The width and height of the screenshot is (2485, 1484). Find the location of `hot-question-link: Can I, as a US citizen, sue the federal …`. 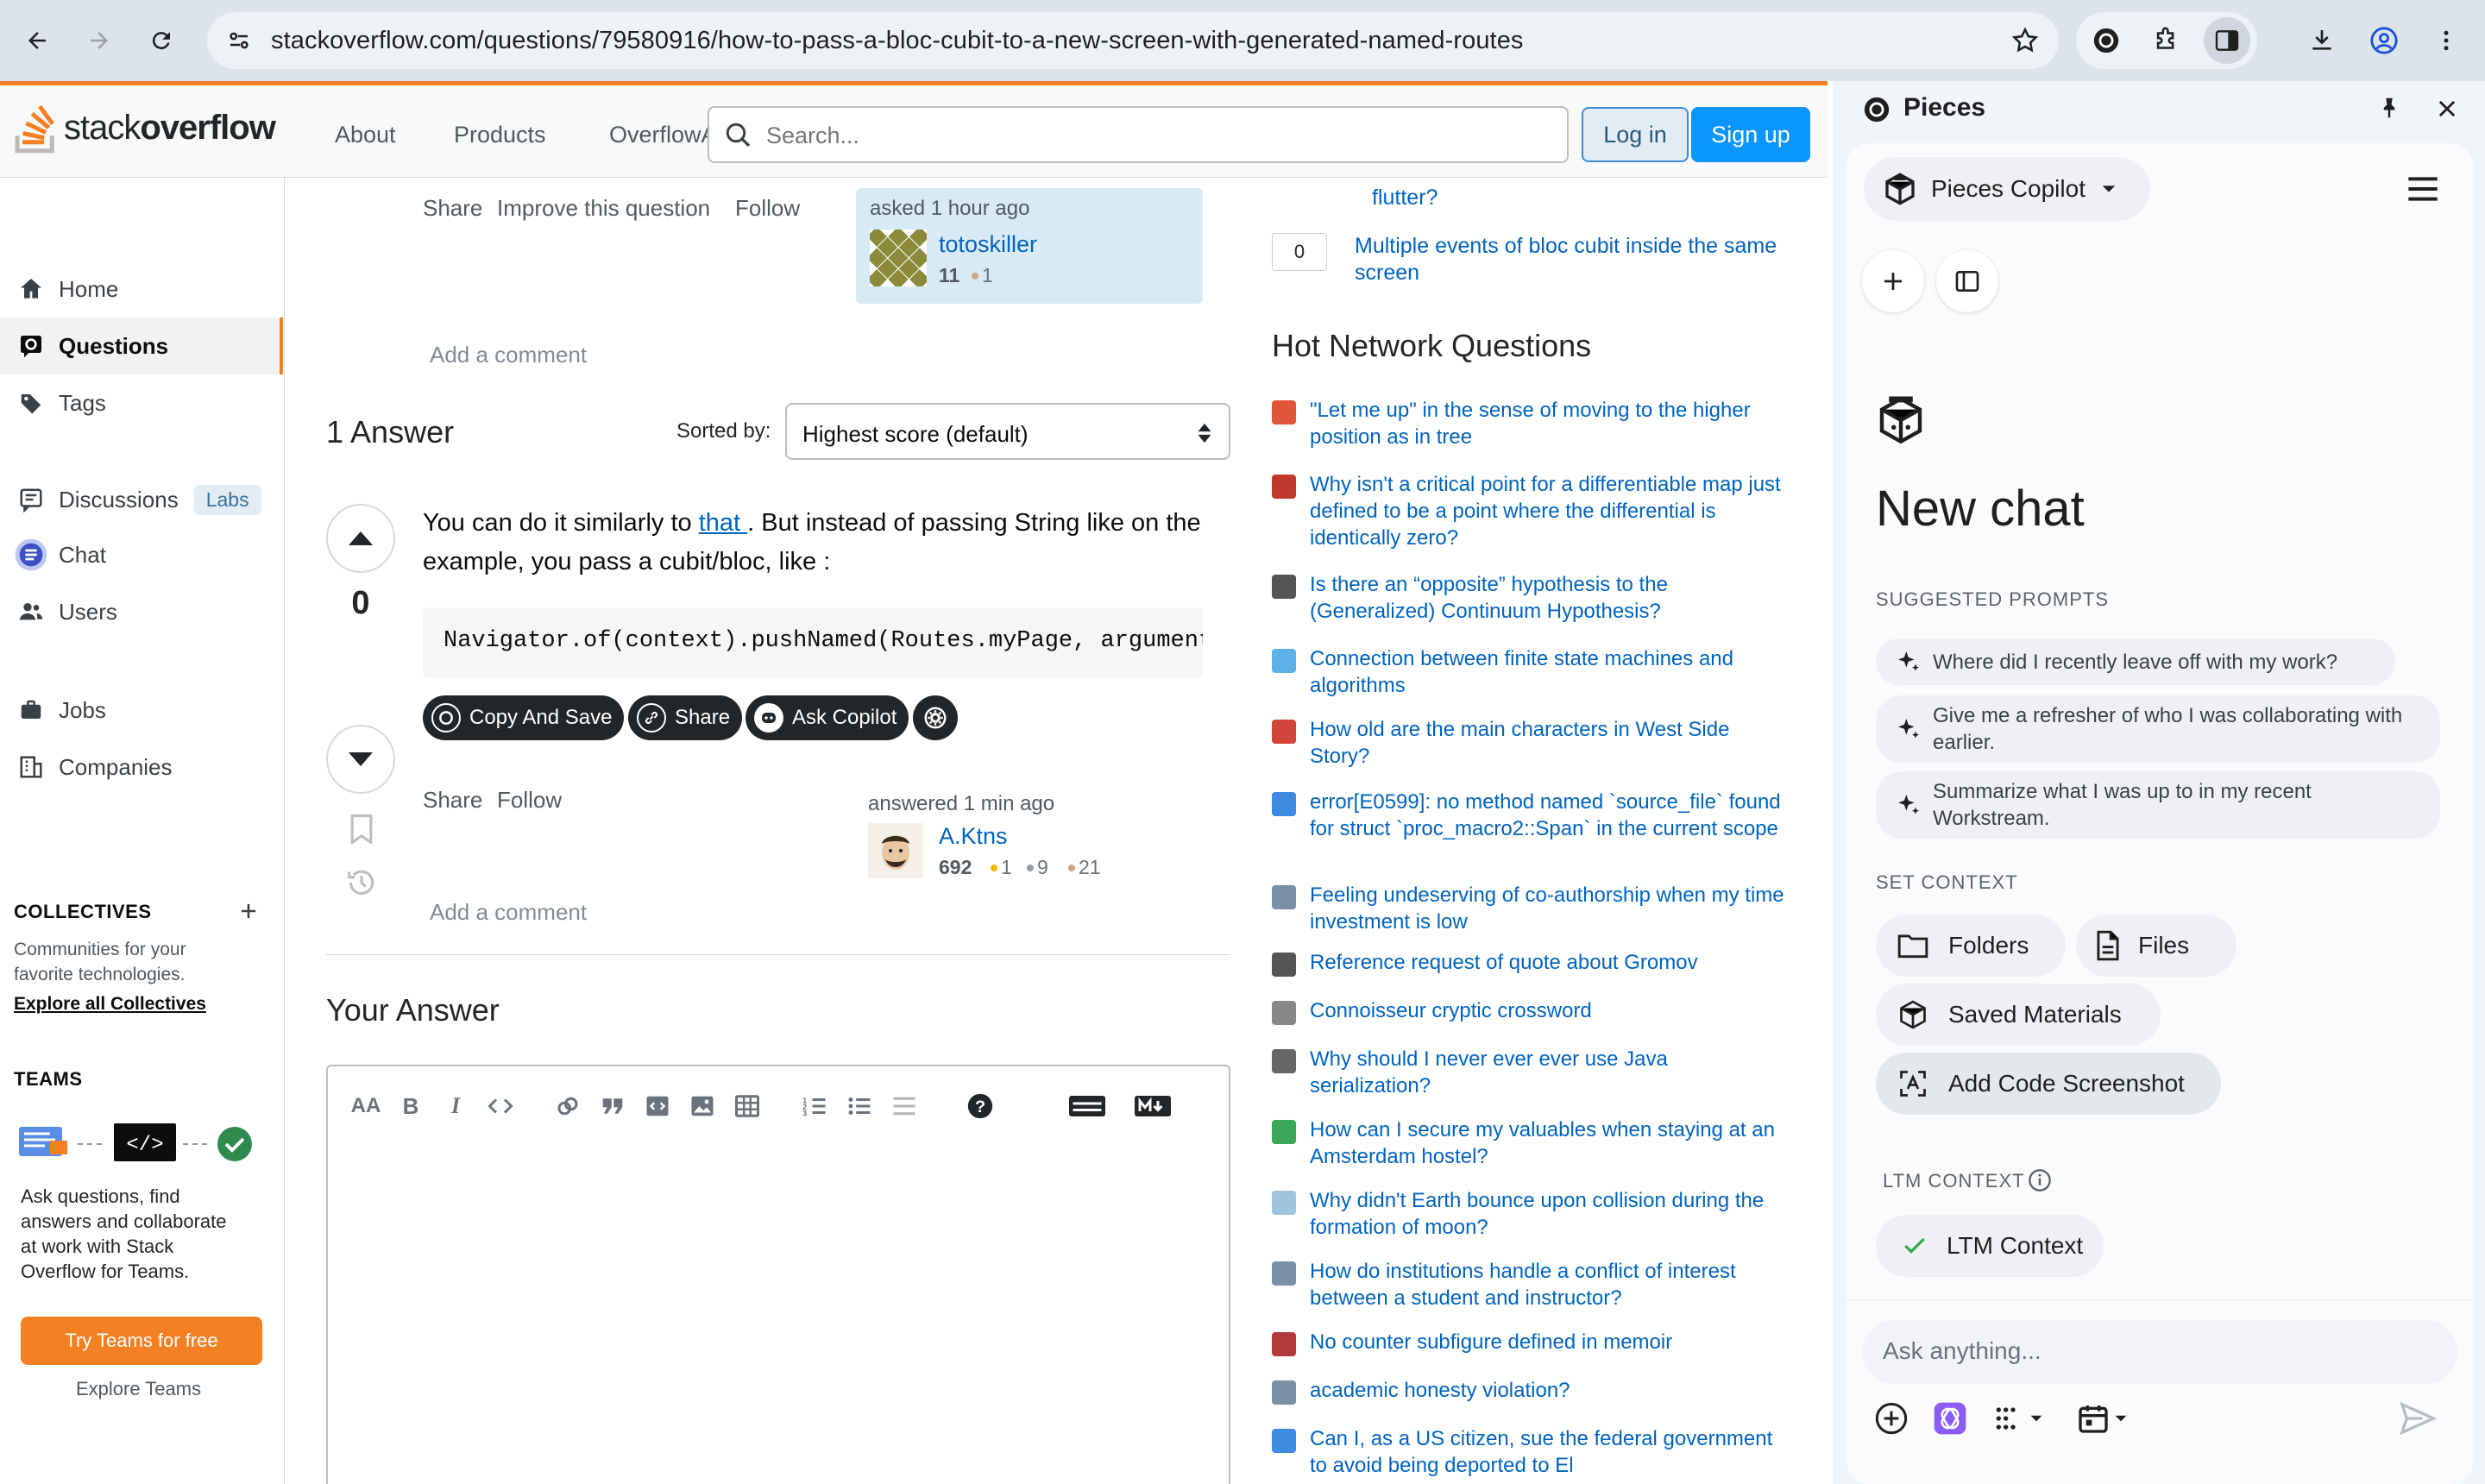

hot-question-link: Can I, as a US citizen, sue the federal … is located at coordinates (1551, 1452).